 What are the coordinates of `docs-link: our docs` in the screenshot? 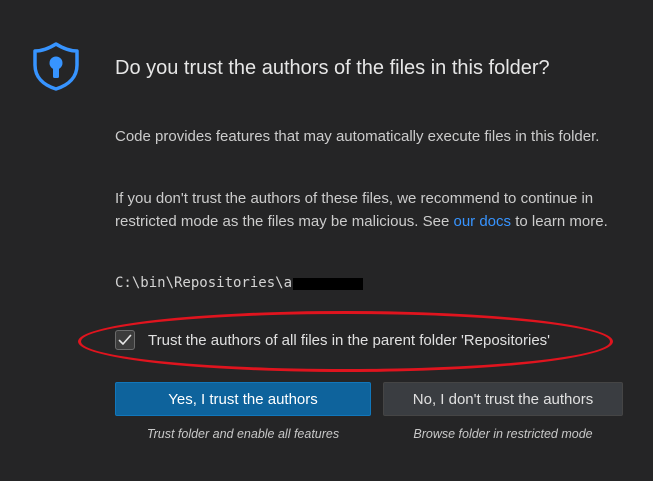 It's located at (482, 221).